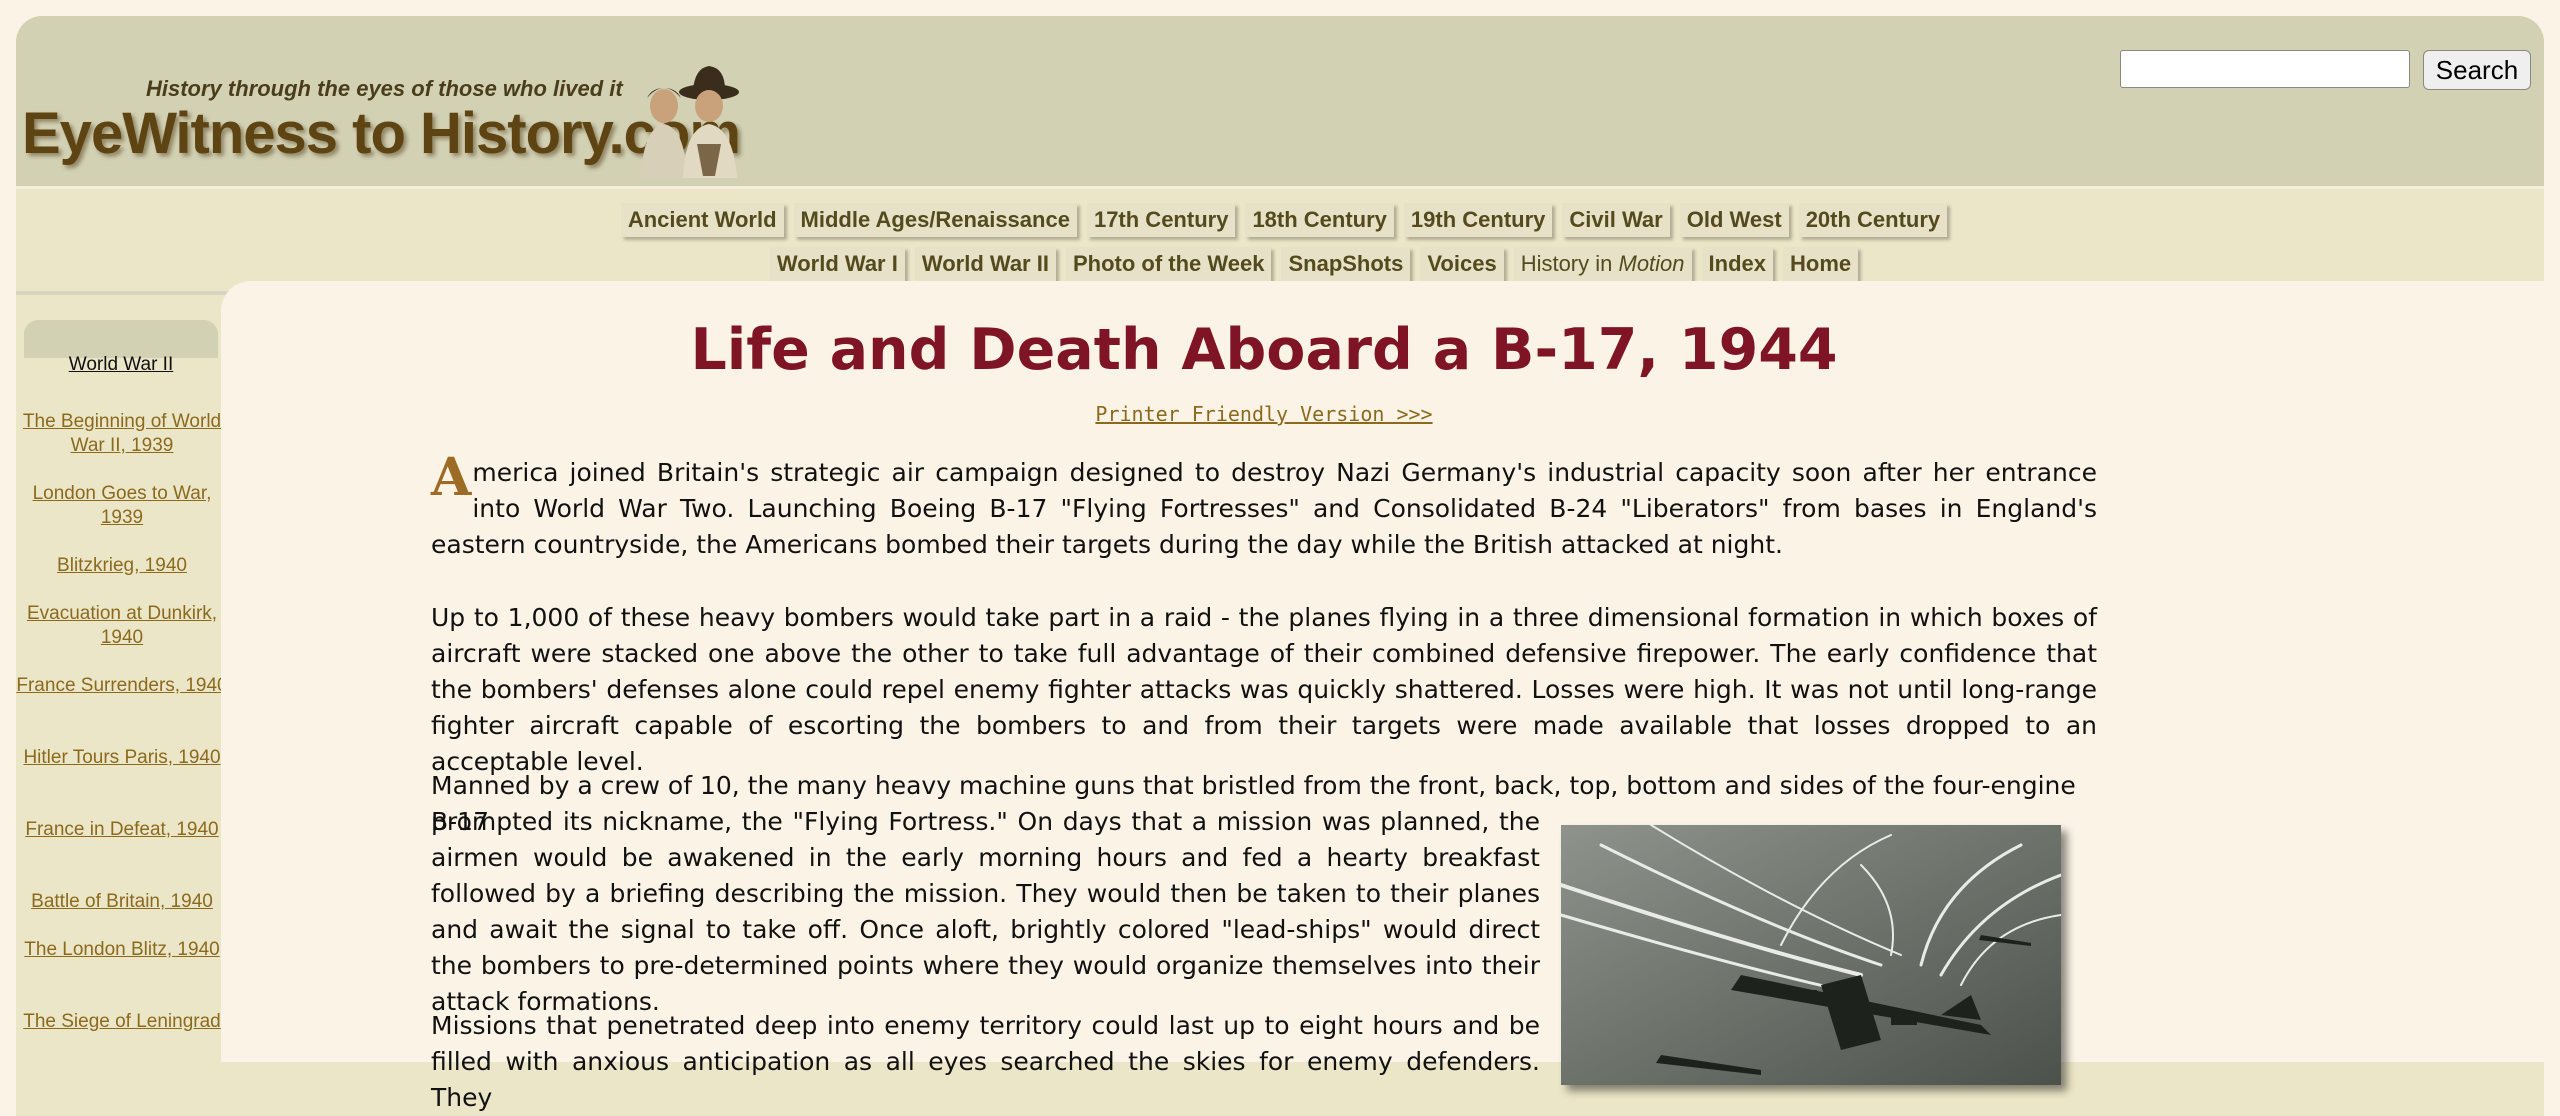 The height and width of the screenshot is (1116, 2560). What do you see at coordinates (1478, 220) in the screenshot?
I see `nav-19th-century: 19th Century` at bounding box center [1478, 220].